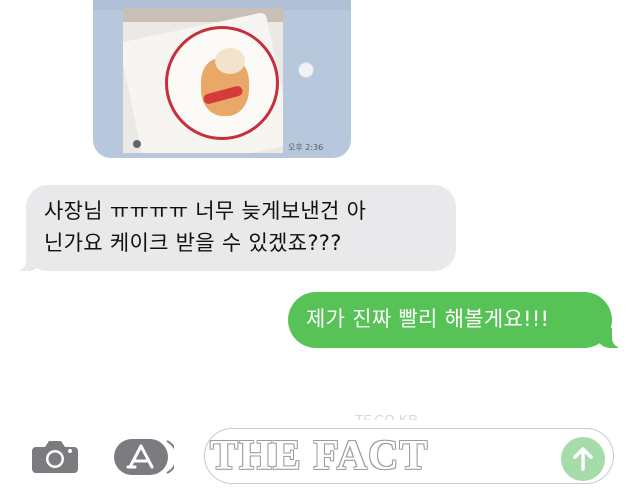 Image resolution: width=640 pixels, height=491 pixels. Describe the element at coordinates (306, 70) in the screenshot. I see `forward-icon` at that location.